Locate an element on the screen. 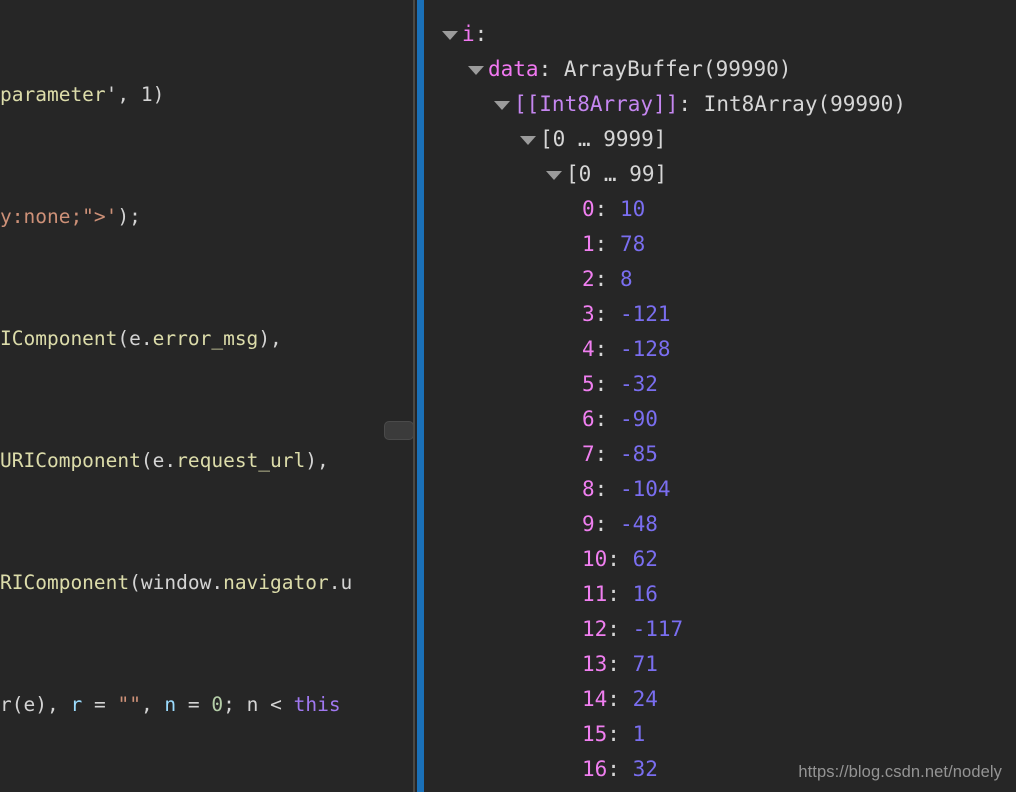 The width and height of the screenshot is (1016, 792). tree-row-bucket-0-9999: [0 … 9999] is located at coordinates (720, 139).